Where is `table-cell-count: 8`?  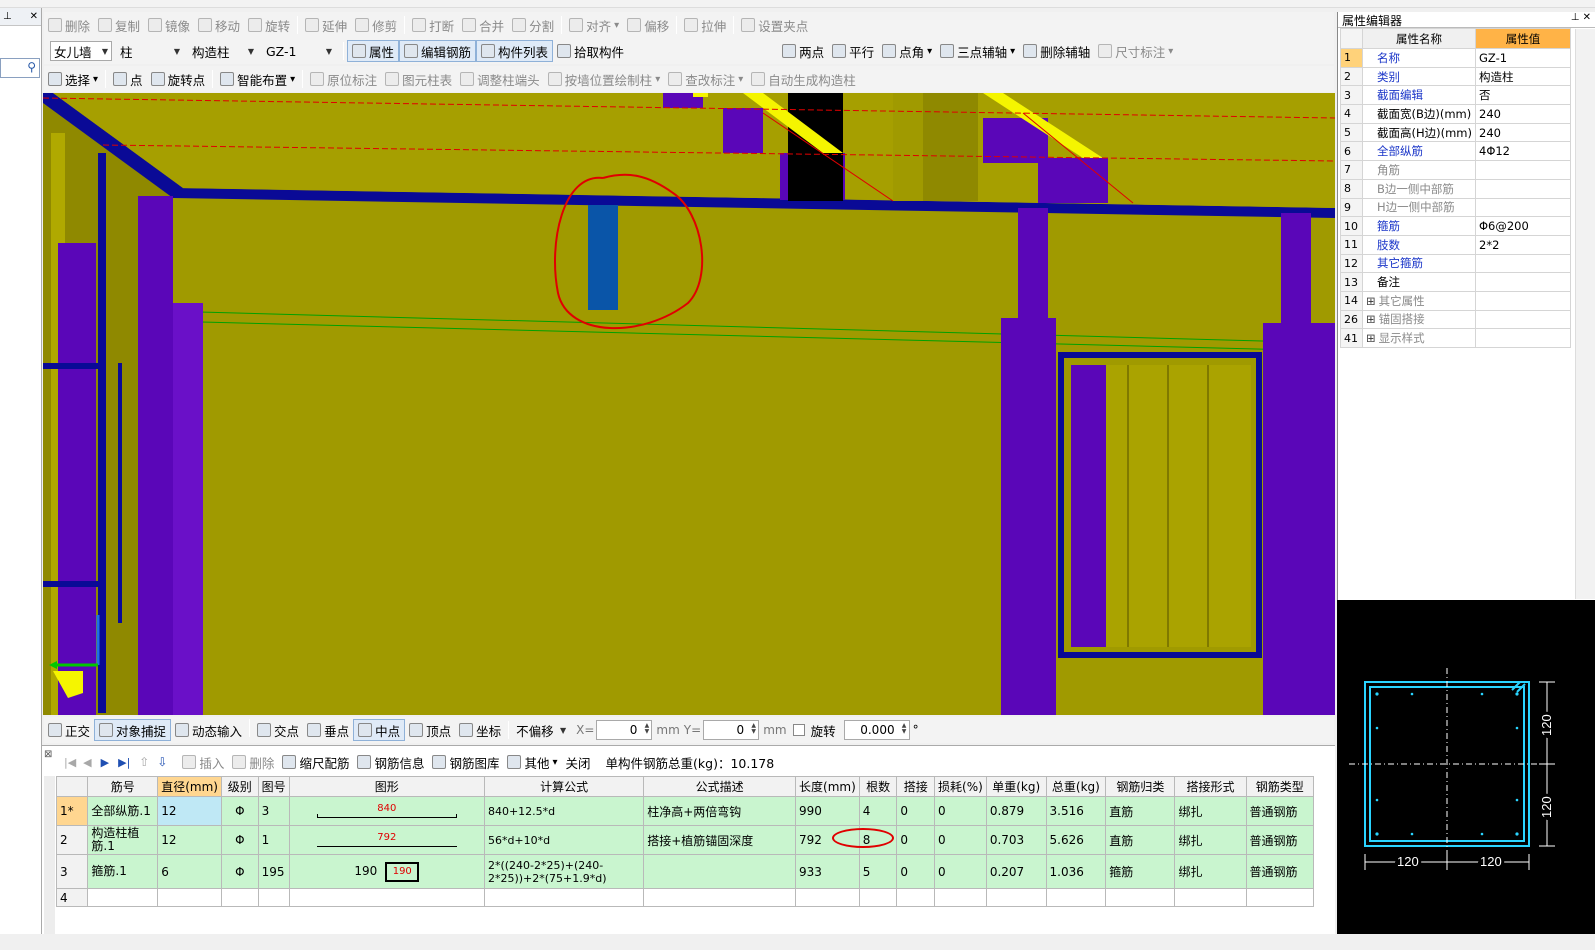
table-cell-count: 8 is located at coordinates (864, 840).